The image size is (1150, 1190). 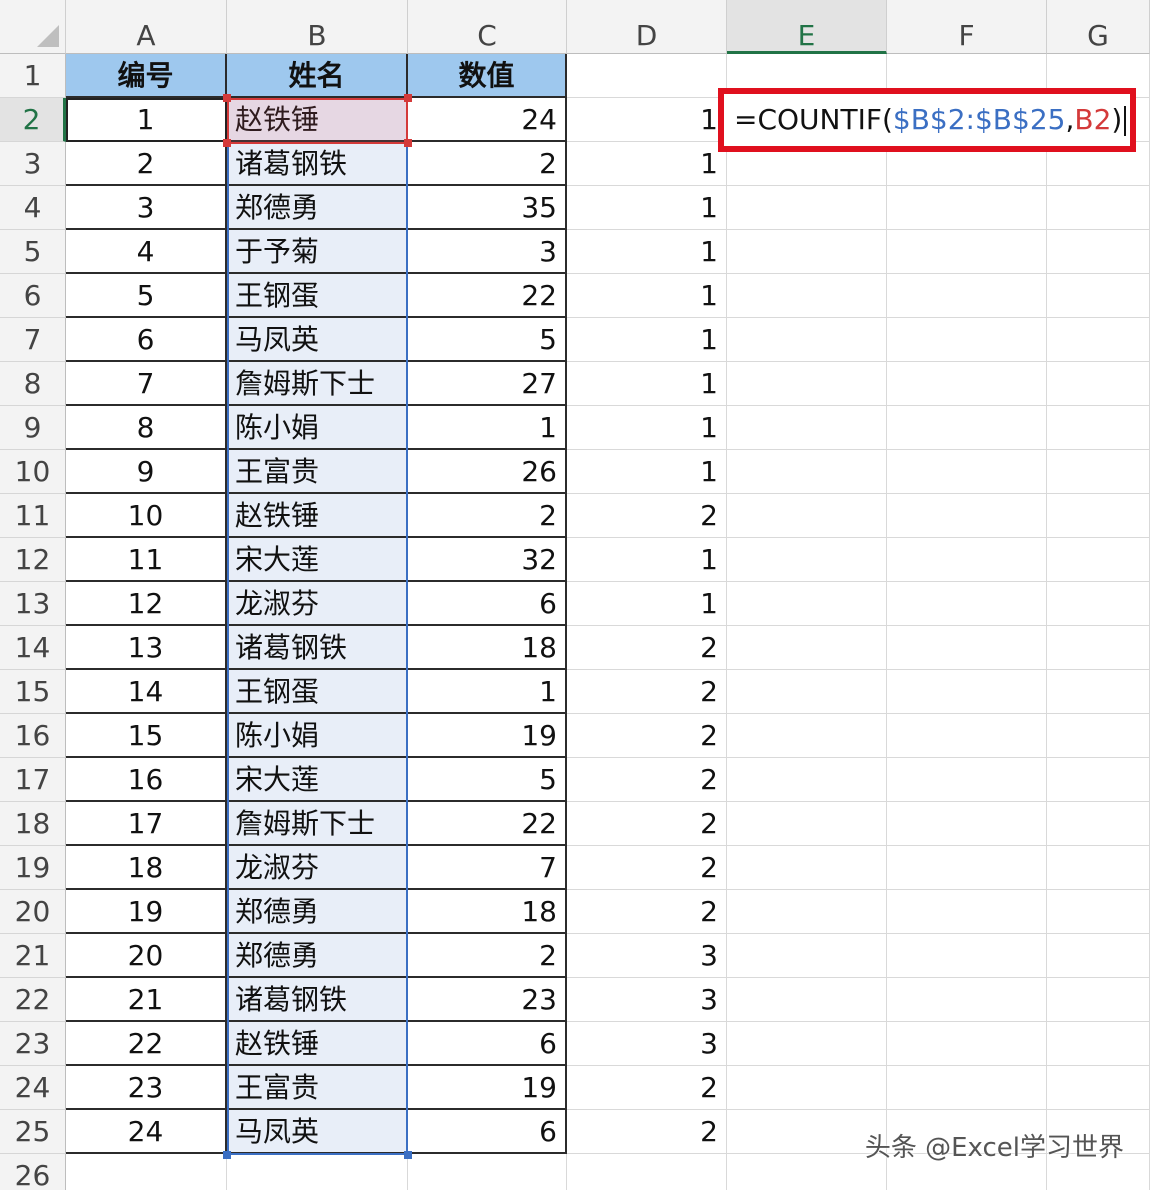 What do you see at coordinates (146, 120) in the screenshot?
I see `id-cell: 1` at bounding box center [146, 120].